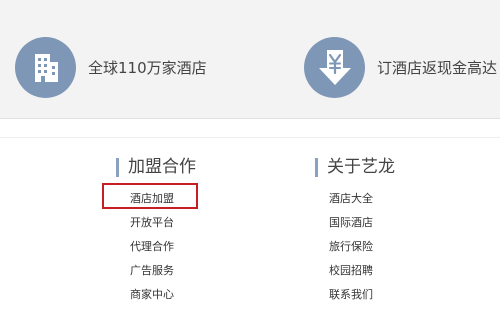 The image size is (500, 330). I want to click on list-item: 商家中心, so click(156, 295).